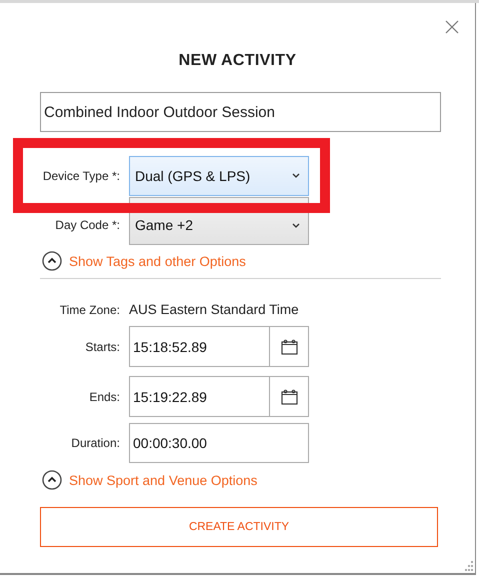  I want to click on dialog-title: NEW ACTIVITY, so click(238, 61).